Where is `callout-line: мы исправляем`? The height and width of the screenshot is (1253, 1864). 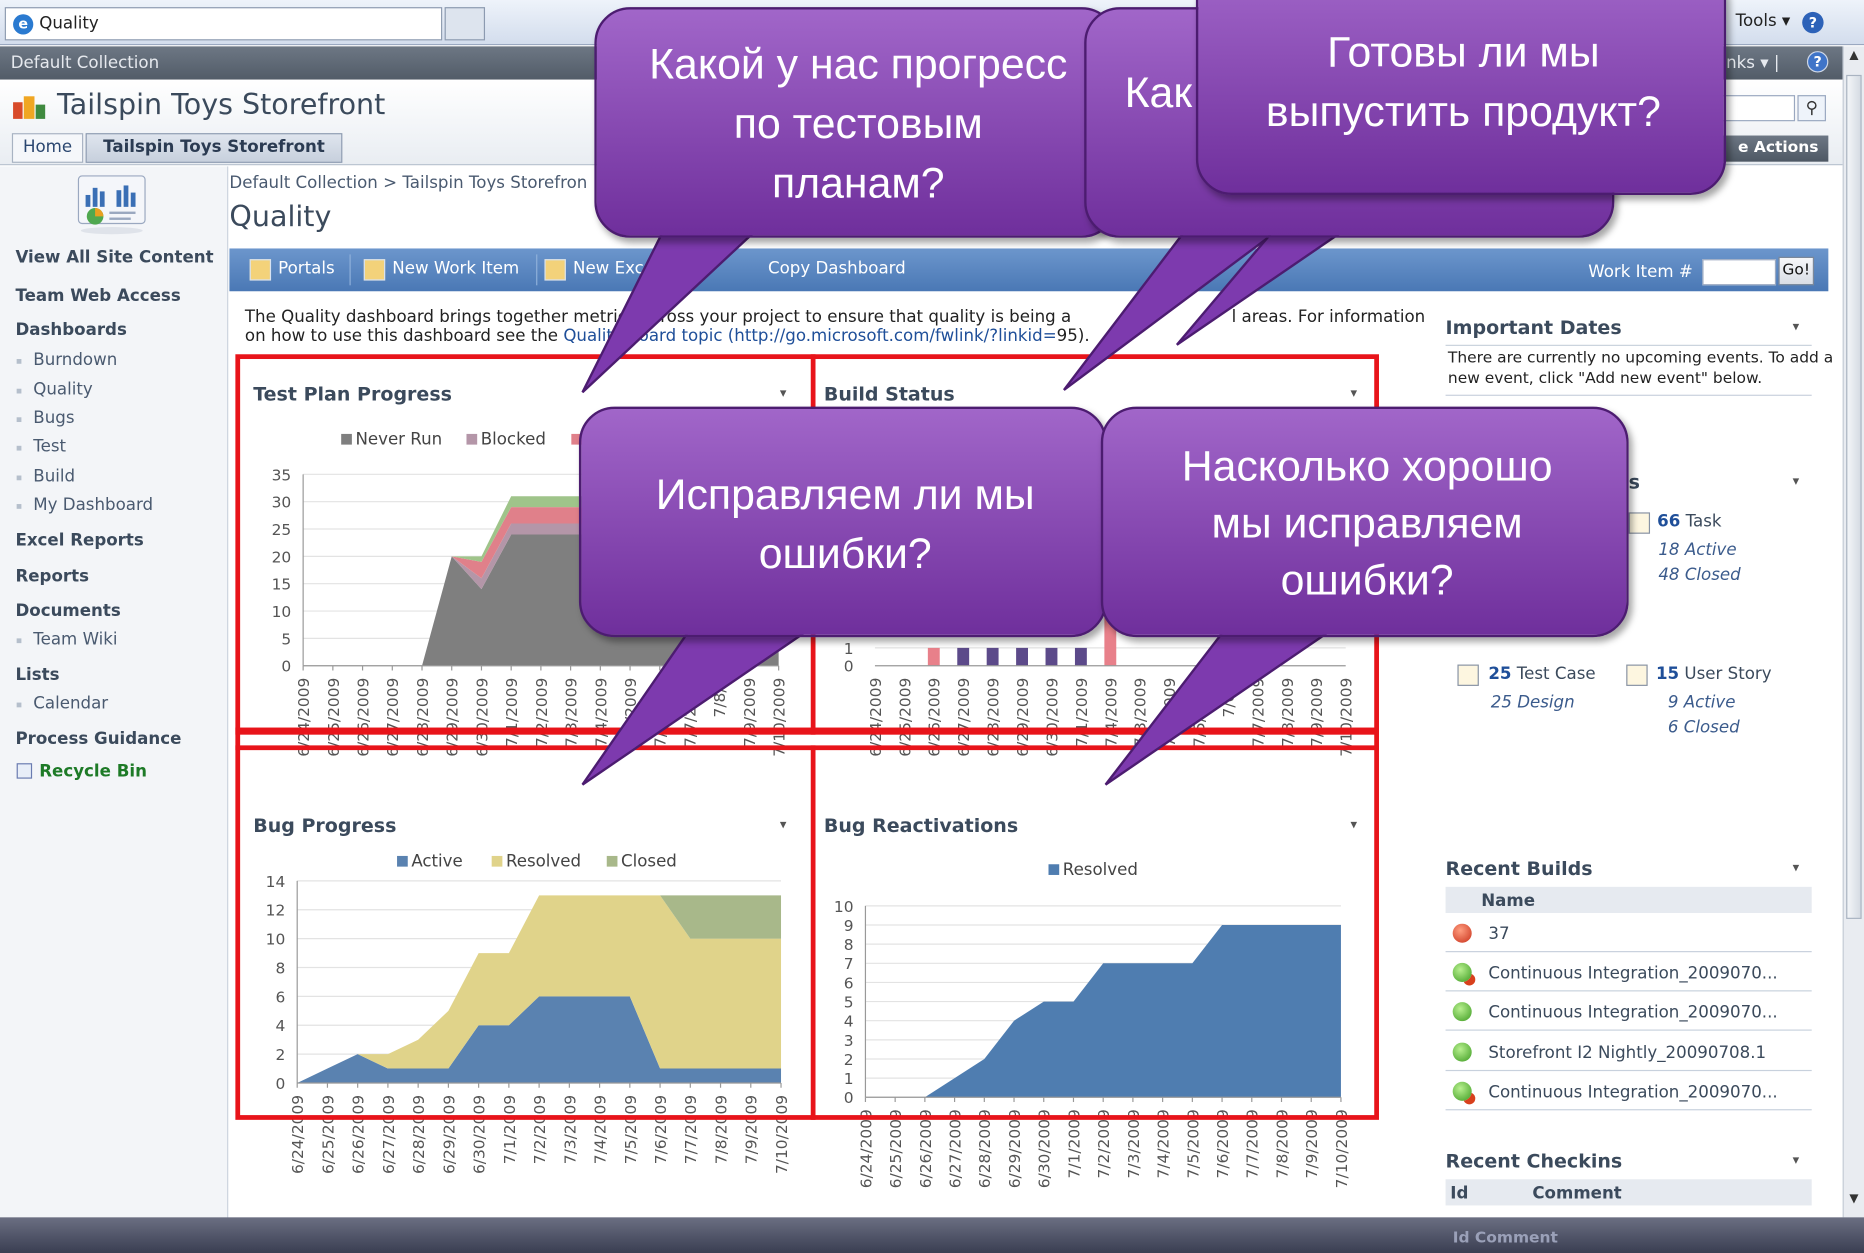 callout-line: мы исправляем is located at coordinates (1367, 522).